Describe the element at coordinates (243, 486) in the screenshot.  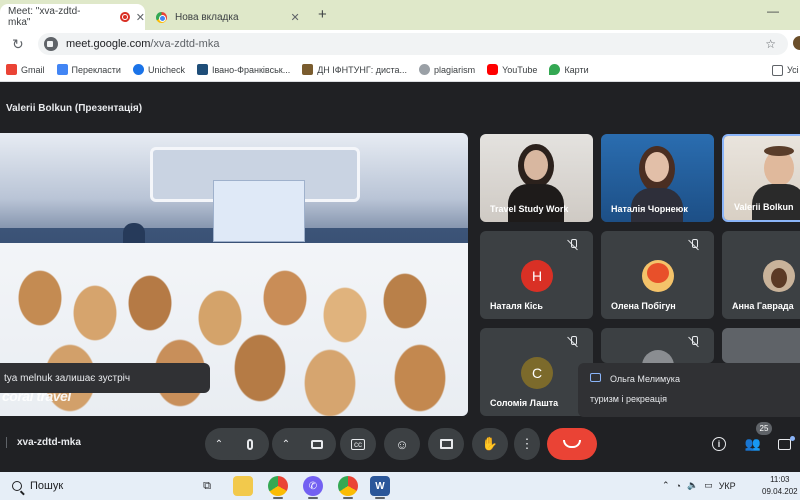
I see `file-explorer-icon` at that location.